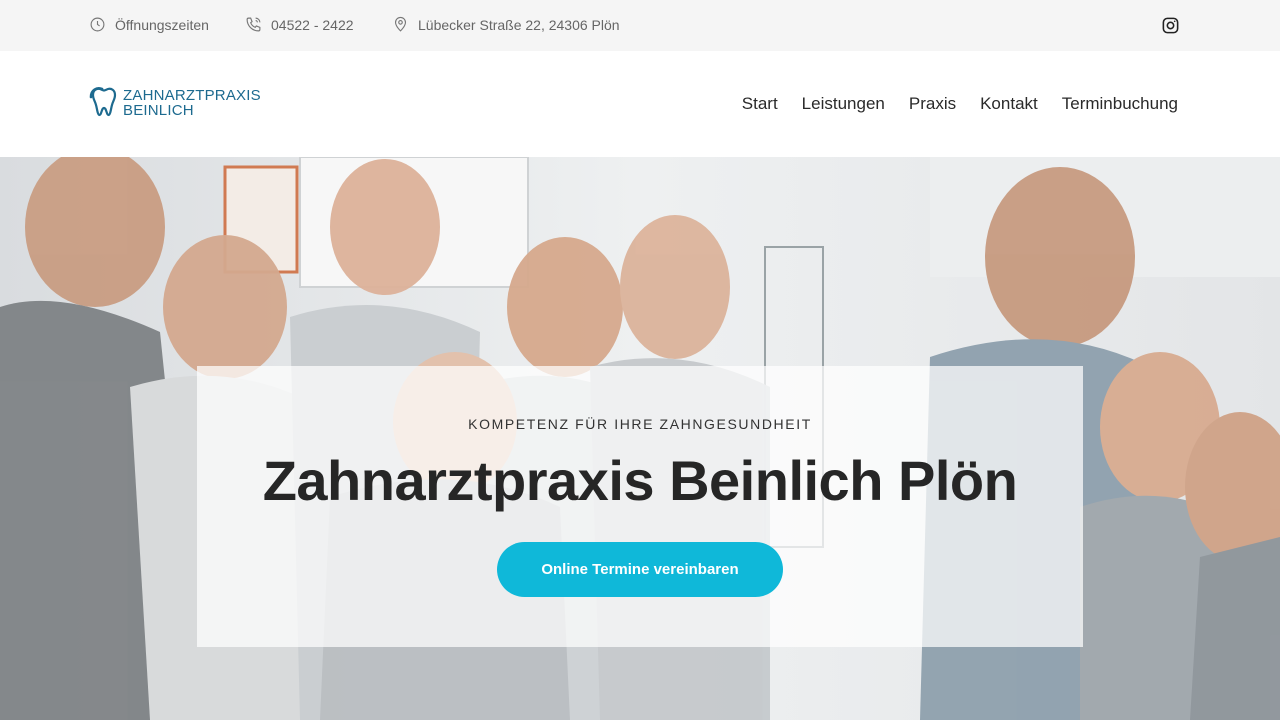 The image size is (1280, 720). I want to click on tooth-logo-icon, so click(103, 102).